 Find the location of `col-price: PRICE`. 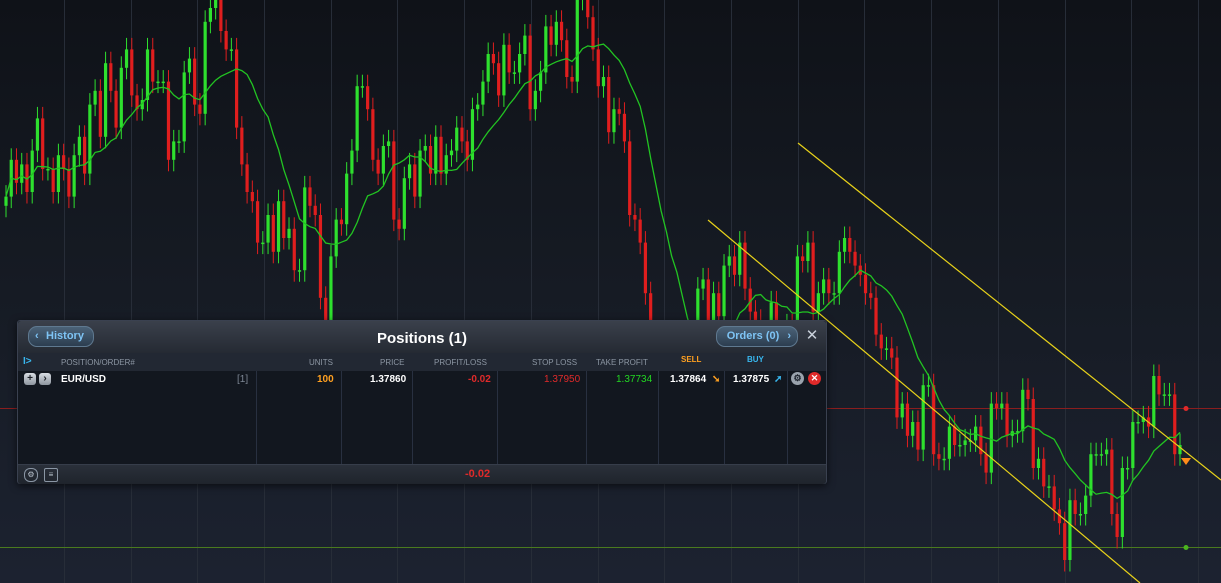

col-price: PRICE is located at coordinates (392, 362).